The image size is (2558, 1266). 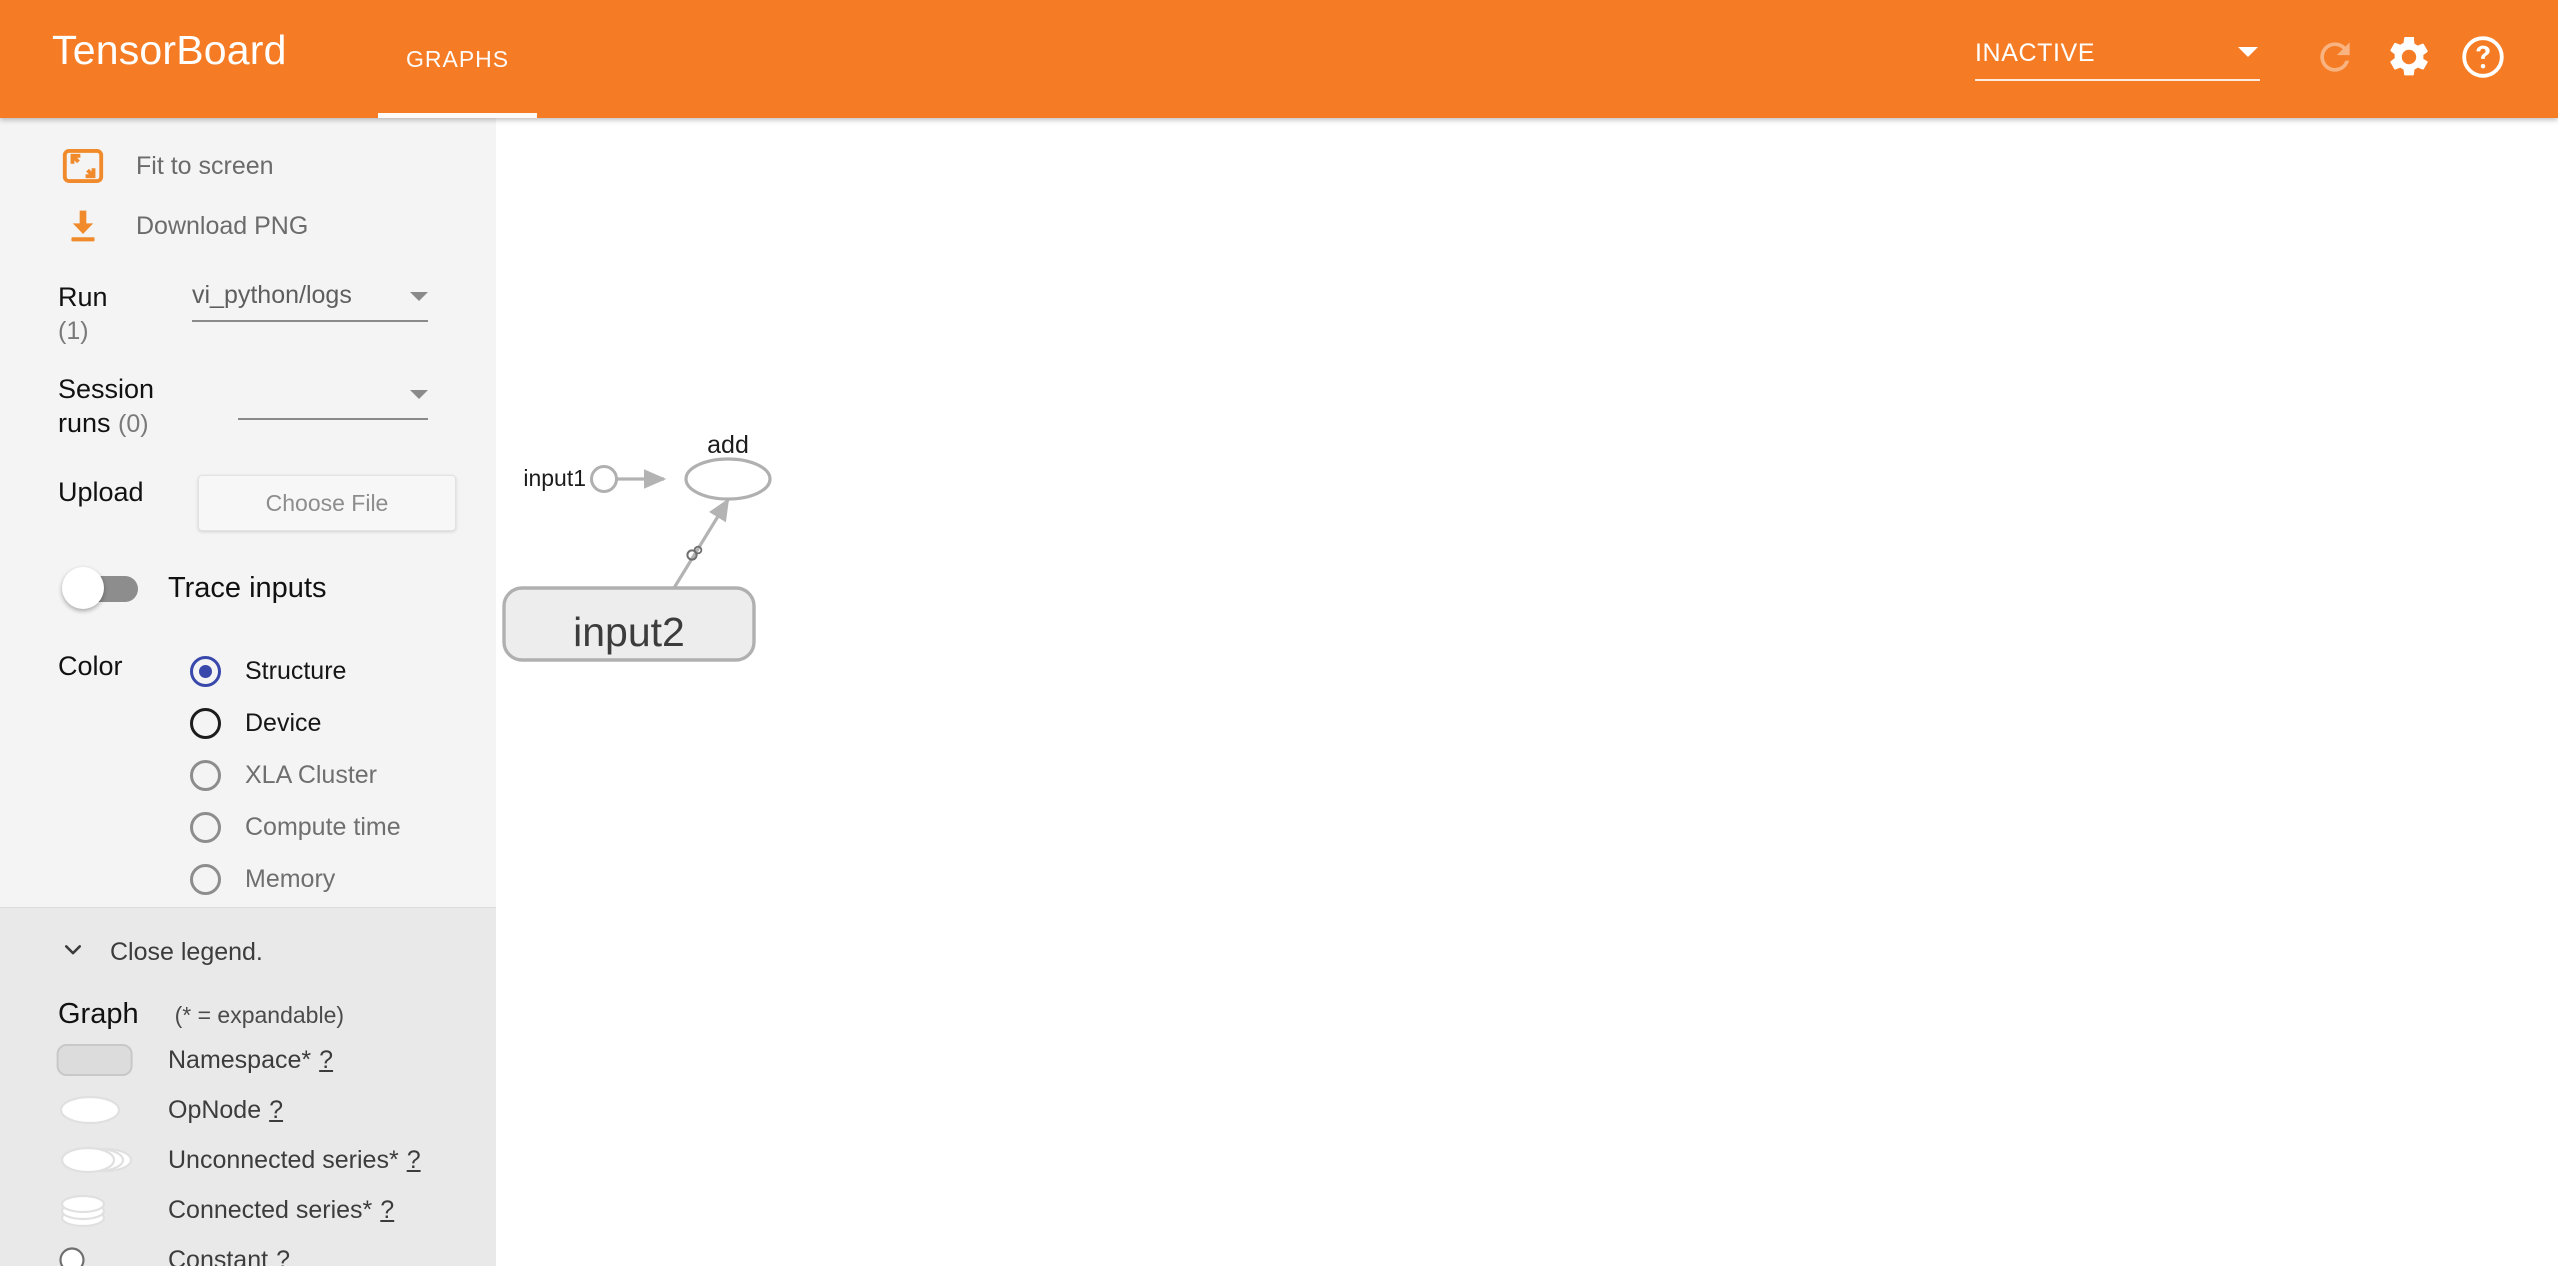 I want to click on session-runs-field: Session runs (0), so click(x=248, y=406).